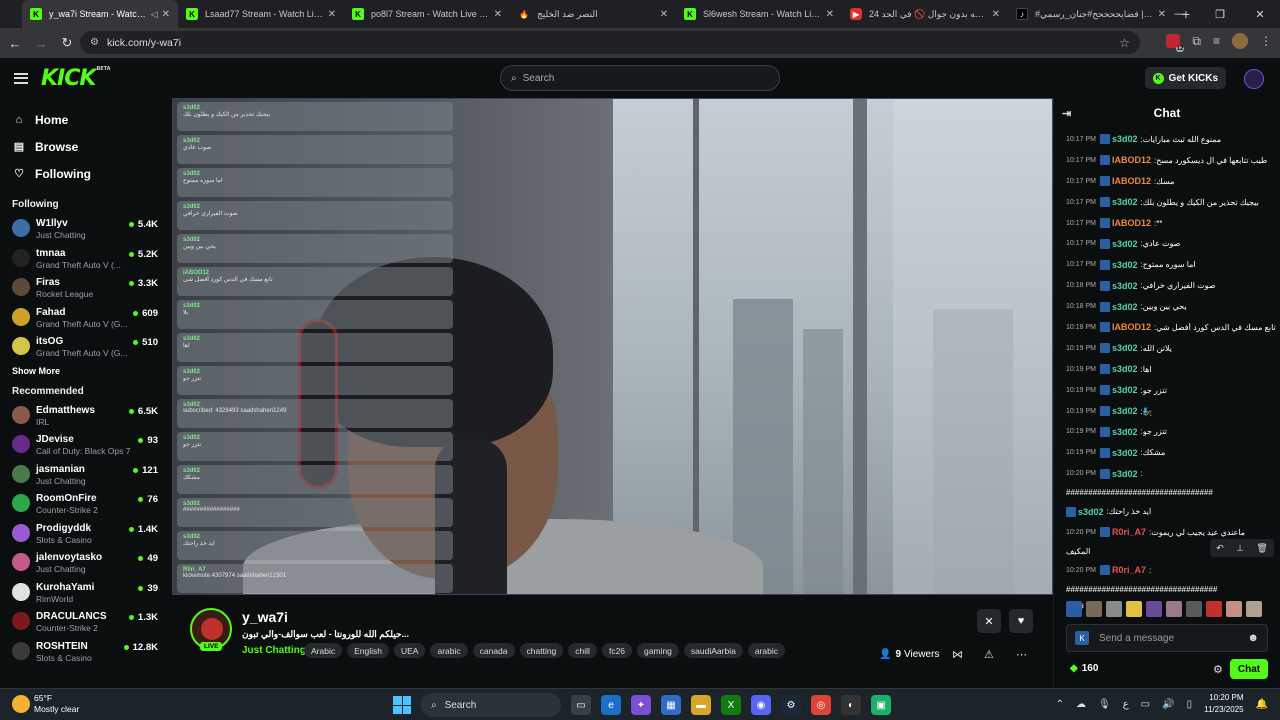 This screenshot has height=720, width=1280. What do you see at coordinates (1262, 704) in the screenshot?
I see `notifications-icon: 🔔` at bounding box center [1262, 704].